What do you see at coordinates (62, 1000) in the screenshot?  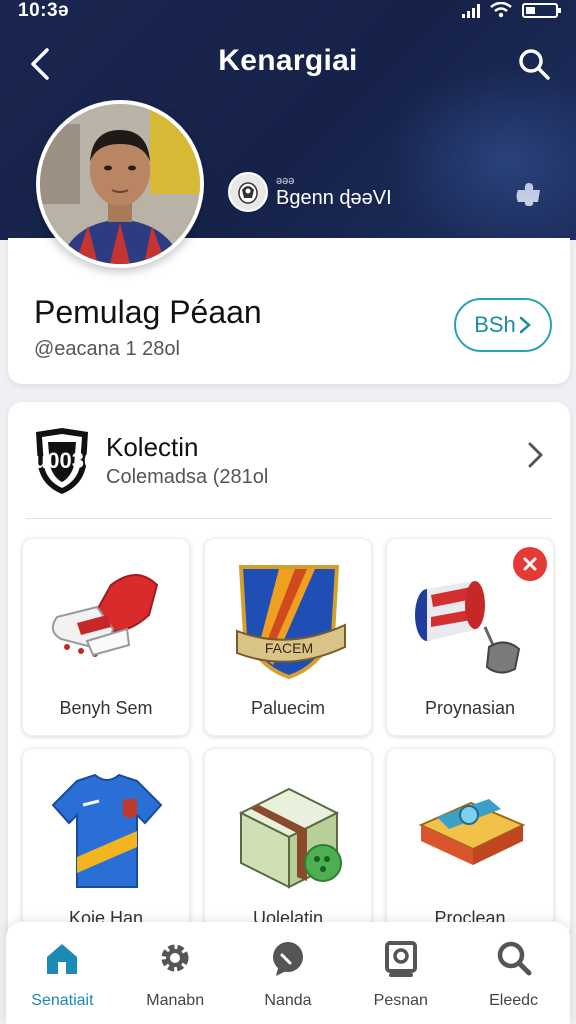 I see `nav-label: Senatiait` at bounding box center [62, 1000].